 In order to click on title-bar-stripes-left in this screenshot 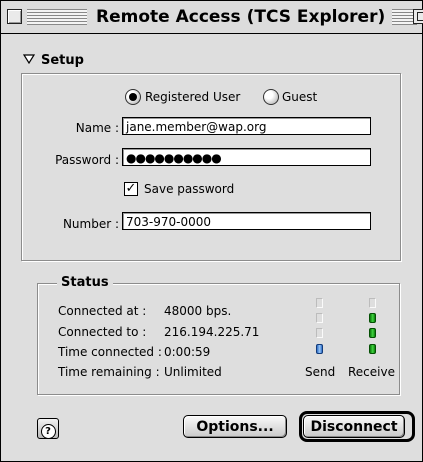, I will do `click(57, 17)`.